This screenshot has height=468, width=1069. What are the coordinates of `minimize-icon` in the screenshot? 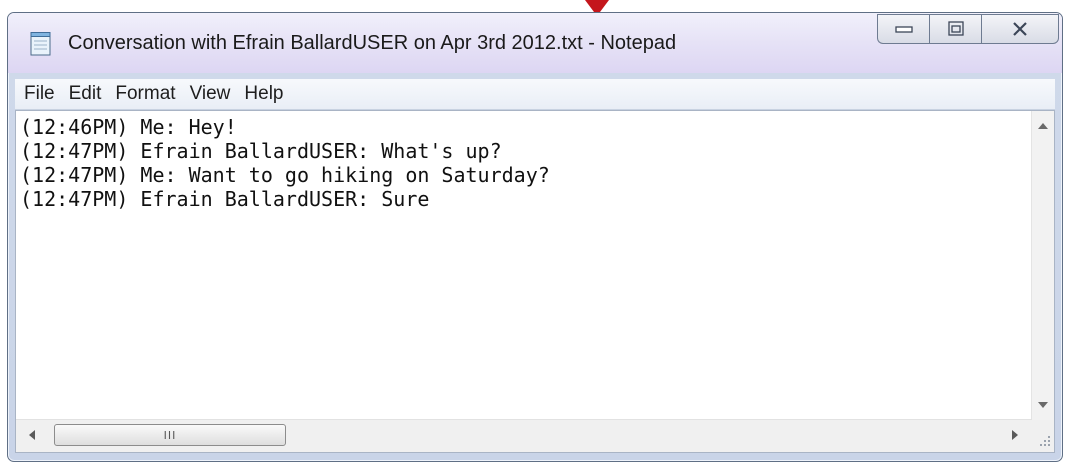 It's located at (903, 29).